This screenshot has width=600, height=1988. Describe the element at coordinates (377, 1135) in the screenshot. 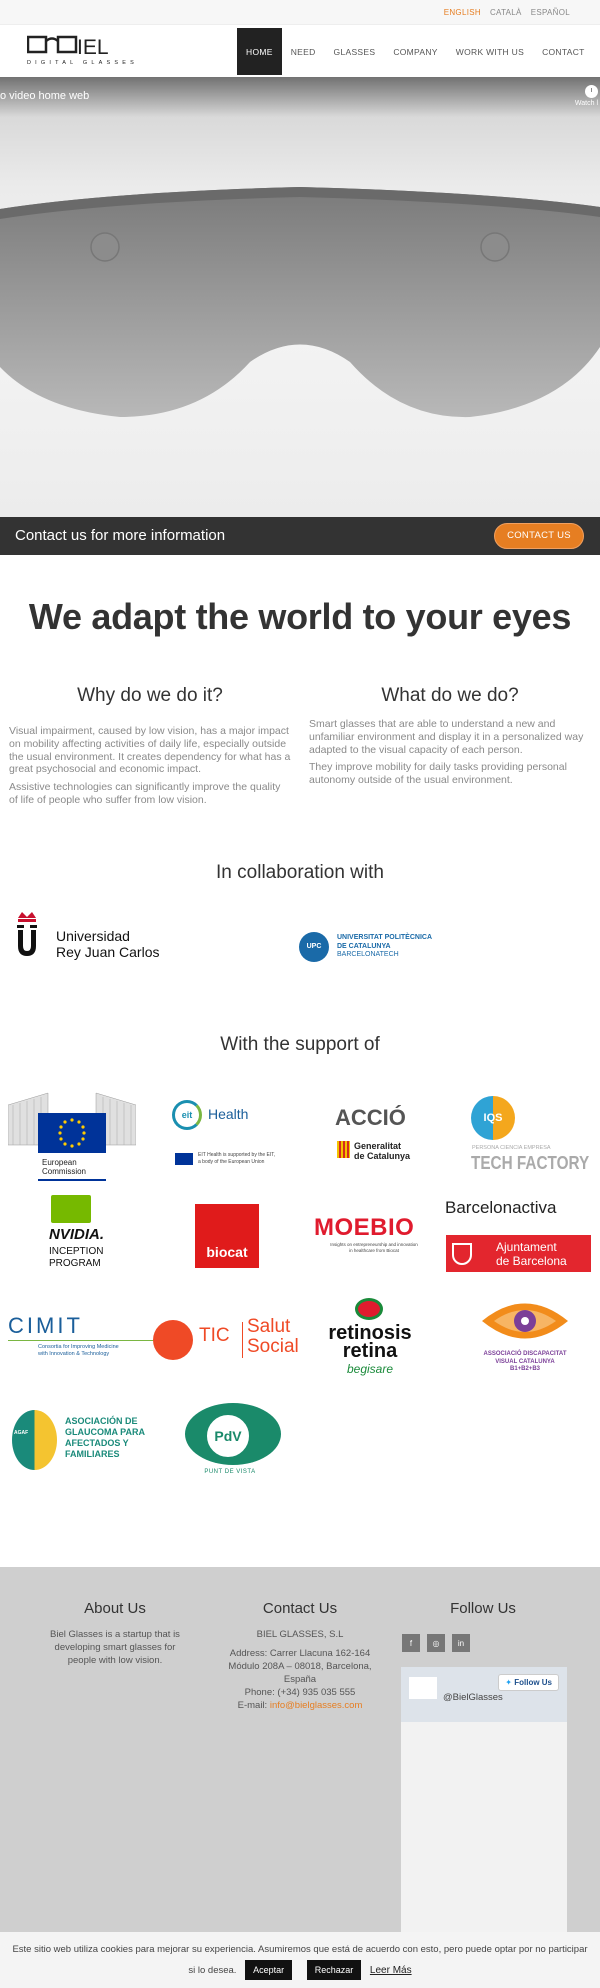

I see `accio-logo: ACCIÓ Generalitat de Catalunya` at that location.